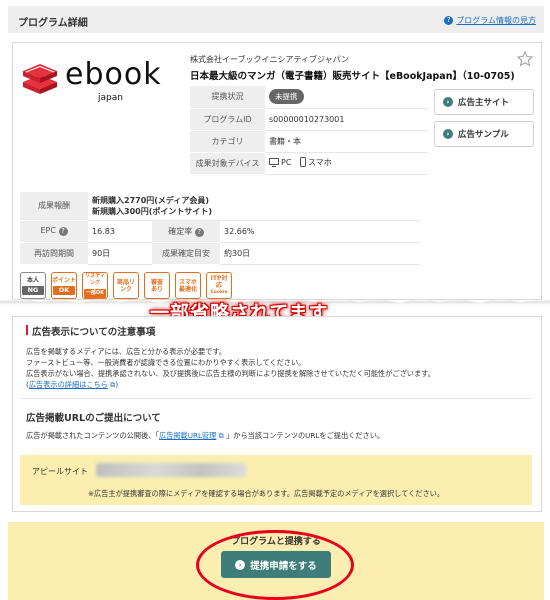 This screenshot has width=550, height=600. I want to click on device-cell: PC スマホ, so click(346, 163).